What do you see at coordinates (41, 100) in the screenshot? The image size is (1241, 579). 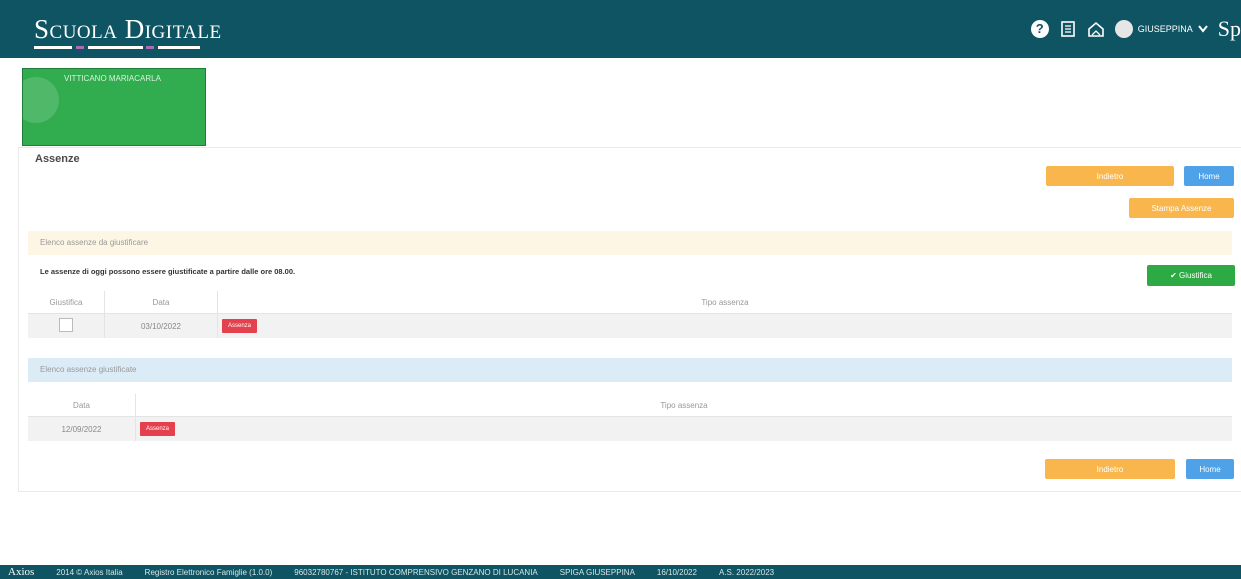 I see `student-card-decoration` at bounding box center [41, 100].